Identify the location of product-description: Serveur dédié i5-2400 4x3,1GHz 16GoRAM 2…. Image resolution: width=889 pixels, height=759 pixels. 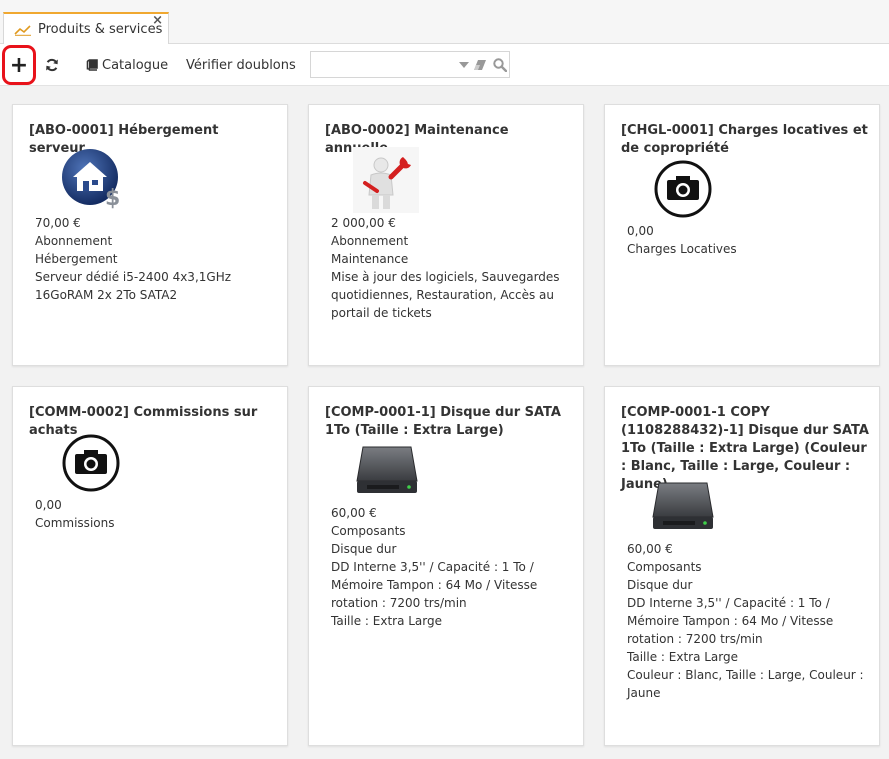
(133, 286).